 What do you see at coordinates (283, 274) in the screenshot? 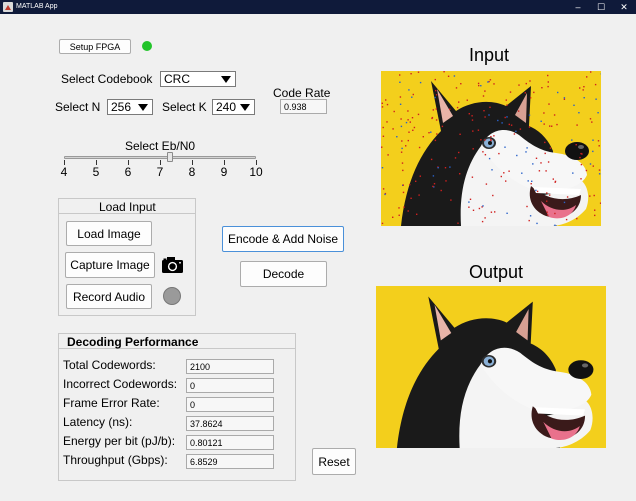
I see `decode-button: Decode` at bounding box center [283, 274].